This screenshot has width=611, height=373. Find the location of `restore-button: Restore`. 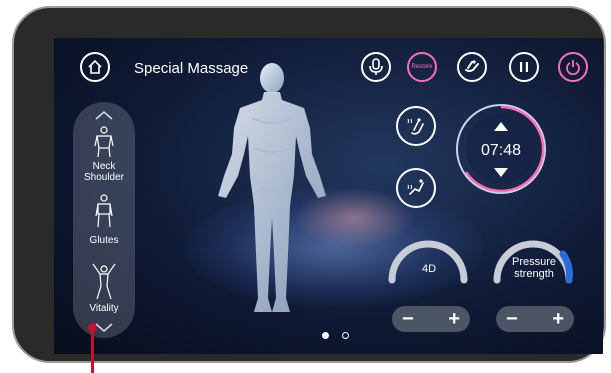

restore-button: Restore is located at coordinates (422, 67).